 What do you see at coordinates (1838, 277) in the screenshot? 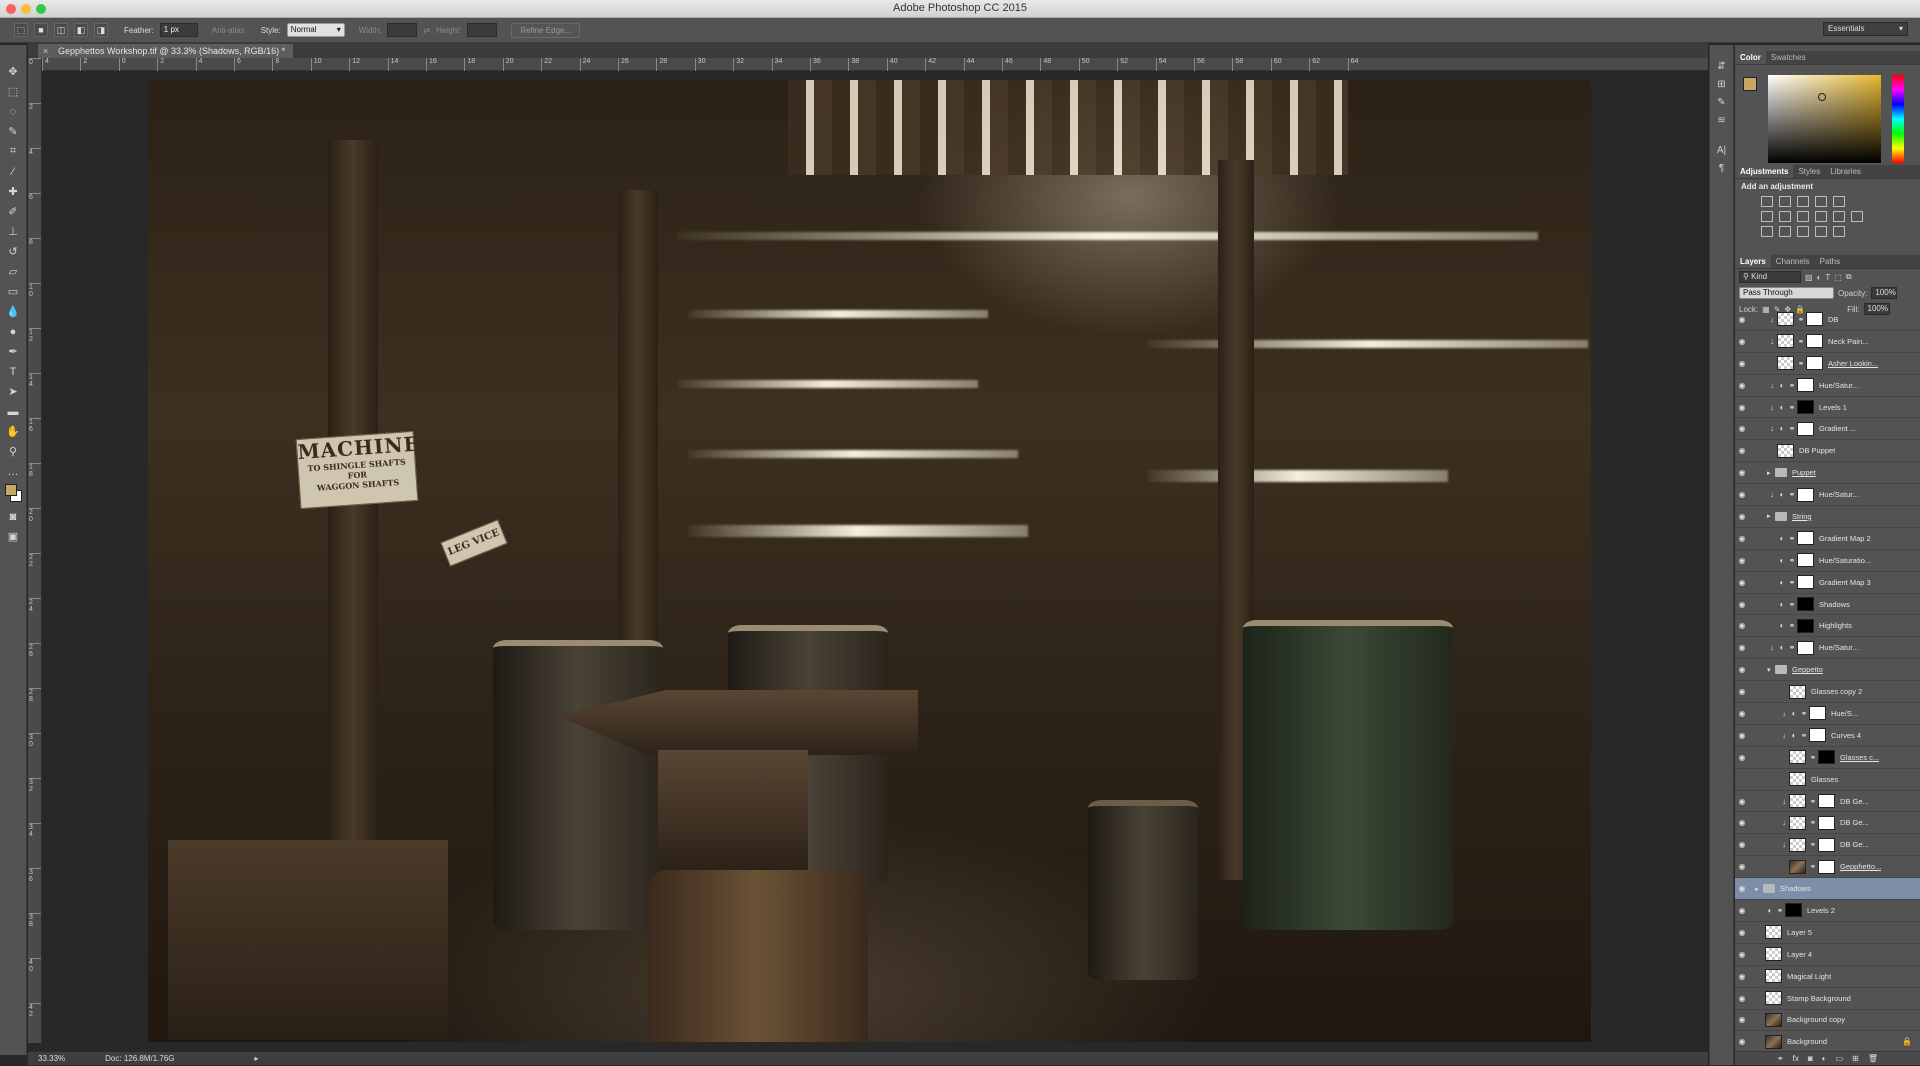
I see `filter-shape-icon: ⬚` at bounding box center [1838, 277].